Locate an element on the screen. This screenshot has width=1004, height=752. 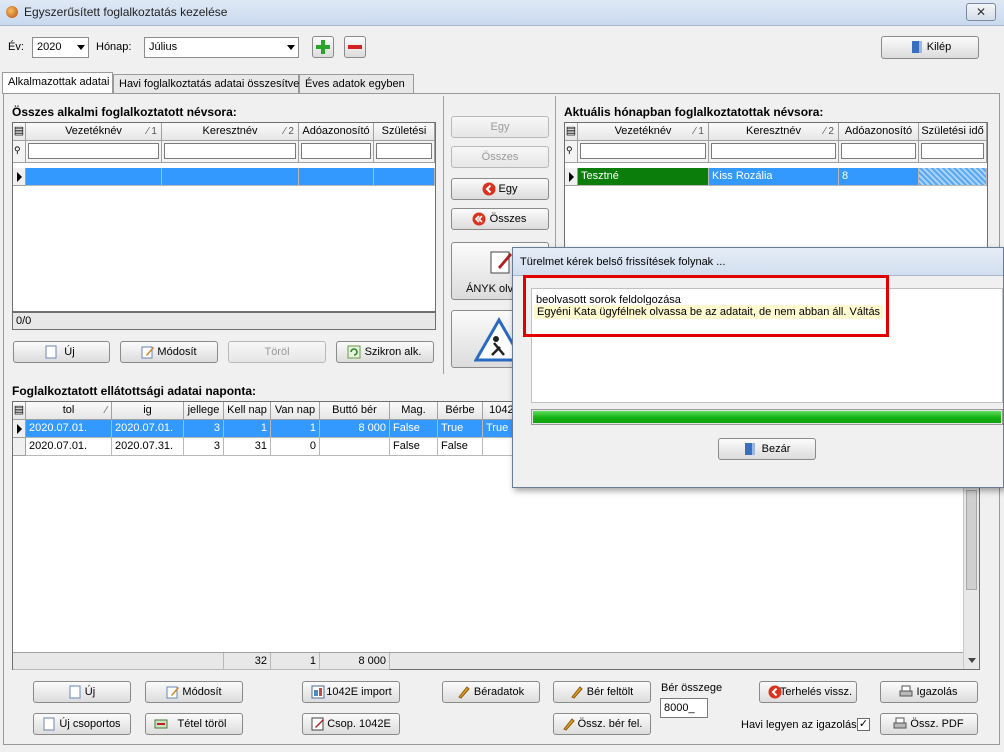
total-actual-days: 1 is located at coordinates (295, 661).